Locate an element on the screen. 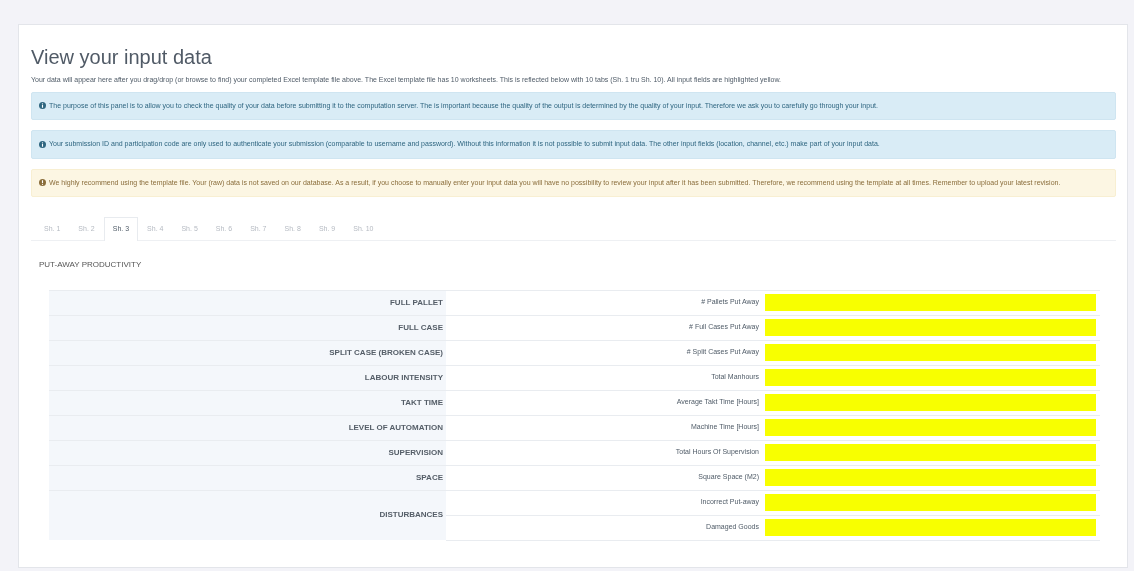  group-label: TAKT TIME is located at coordinates (247, 402).